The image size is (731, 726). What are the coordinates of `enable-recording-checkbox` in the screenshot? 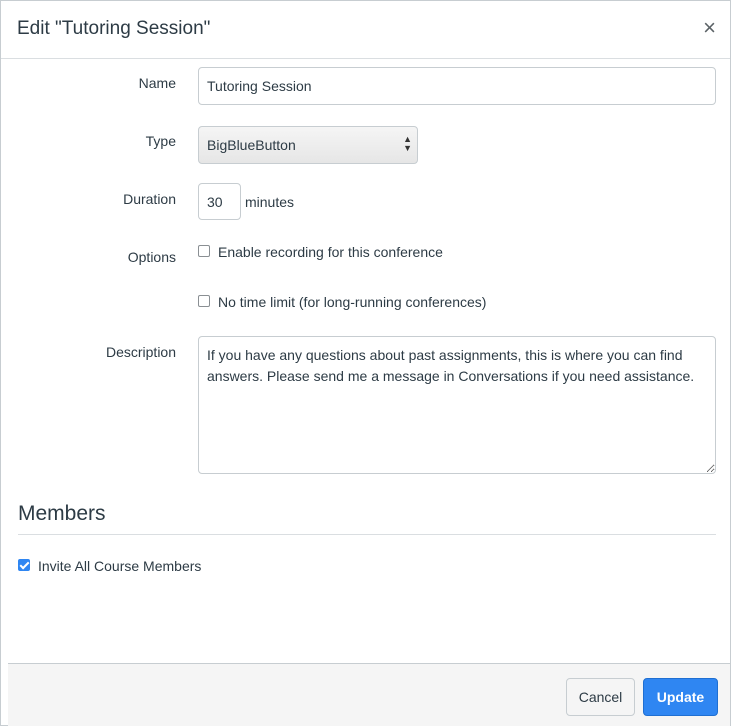 It's located at (204, 251).